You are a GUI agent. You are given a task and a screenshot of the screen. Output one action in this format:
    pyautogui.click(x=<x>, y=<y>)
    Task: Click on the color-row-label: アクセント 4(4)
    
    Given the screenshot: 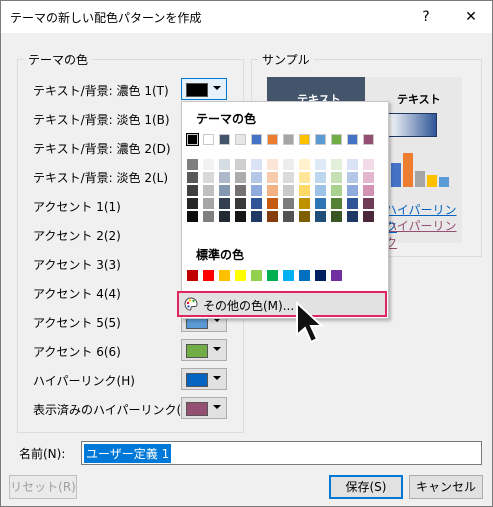 What is the action you would take?
    pyautogui.click(x=77, y=294)
    